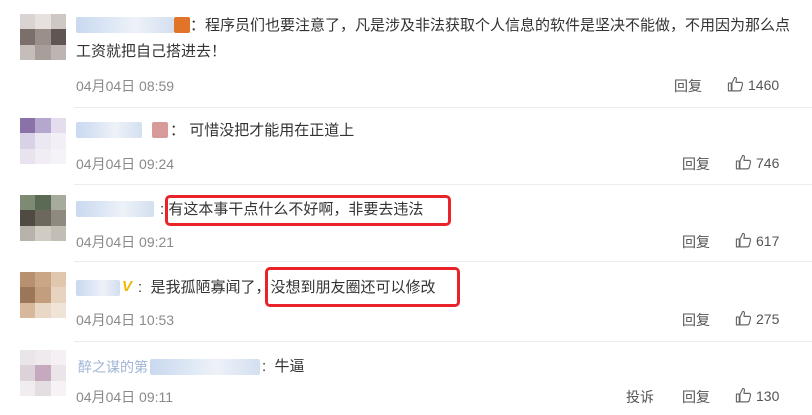 Image resolution: width=812 pixels, height=415 pixels. I want to click on like-count: 617, so click(768, 240).